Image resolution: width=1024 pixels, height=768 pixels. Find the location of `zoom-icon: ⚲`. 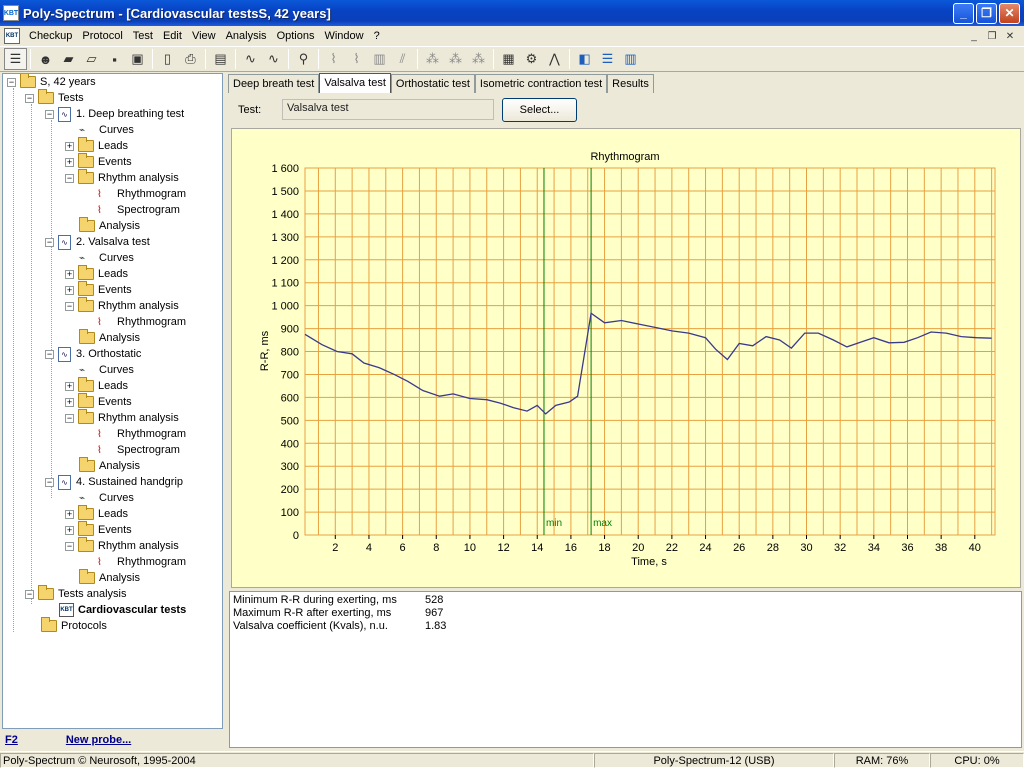

zoom-icon: ⚲ is located at coordinates (303, 59).